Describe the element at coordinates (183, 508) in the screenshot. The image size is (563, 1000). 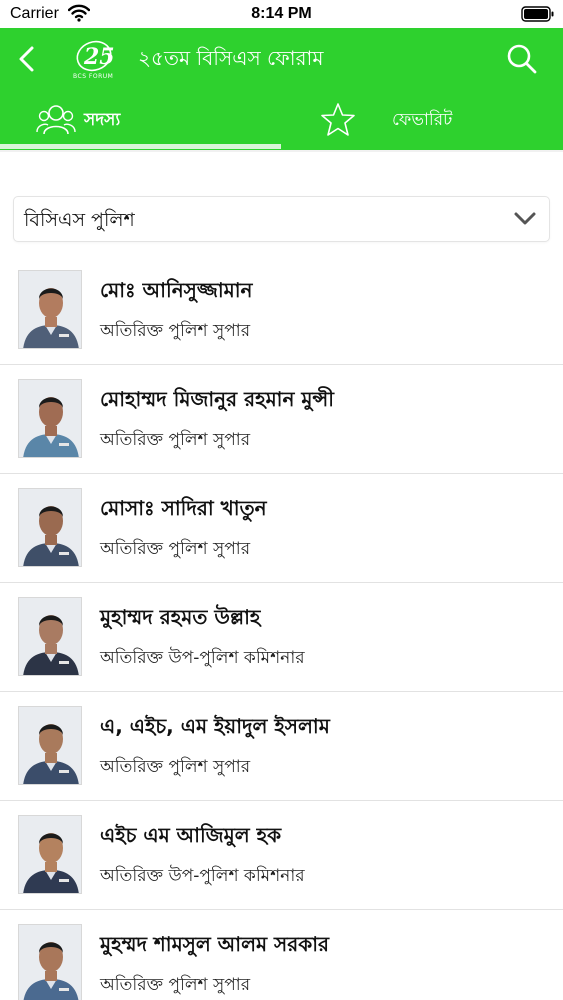
I see `member-name: মোসাঃ সাদিরা খাতুন` at that location.